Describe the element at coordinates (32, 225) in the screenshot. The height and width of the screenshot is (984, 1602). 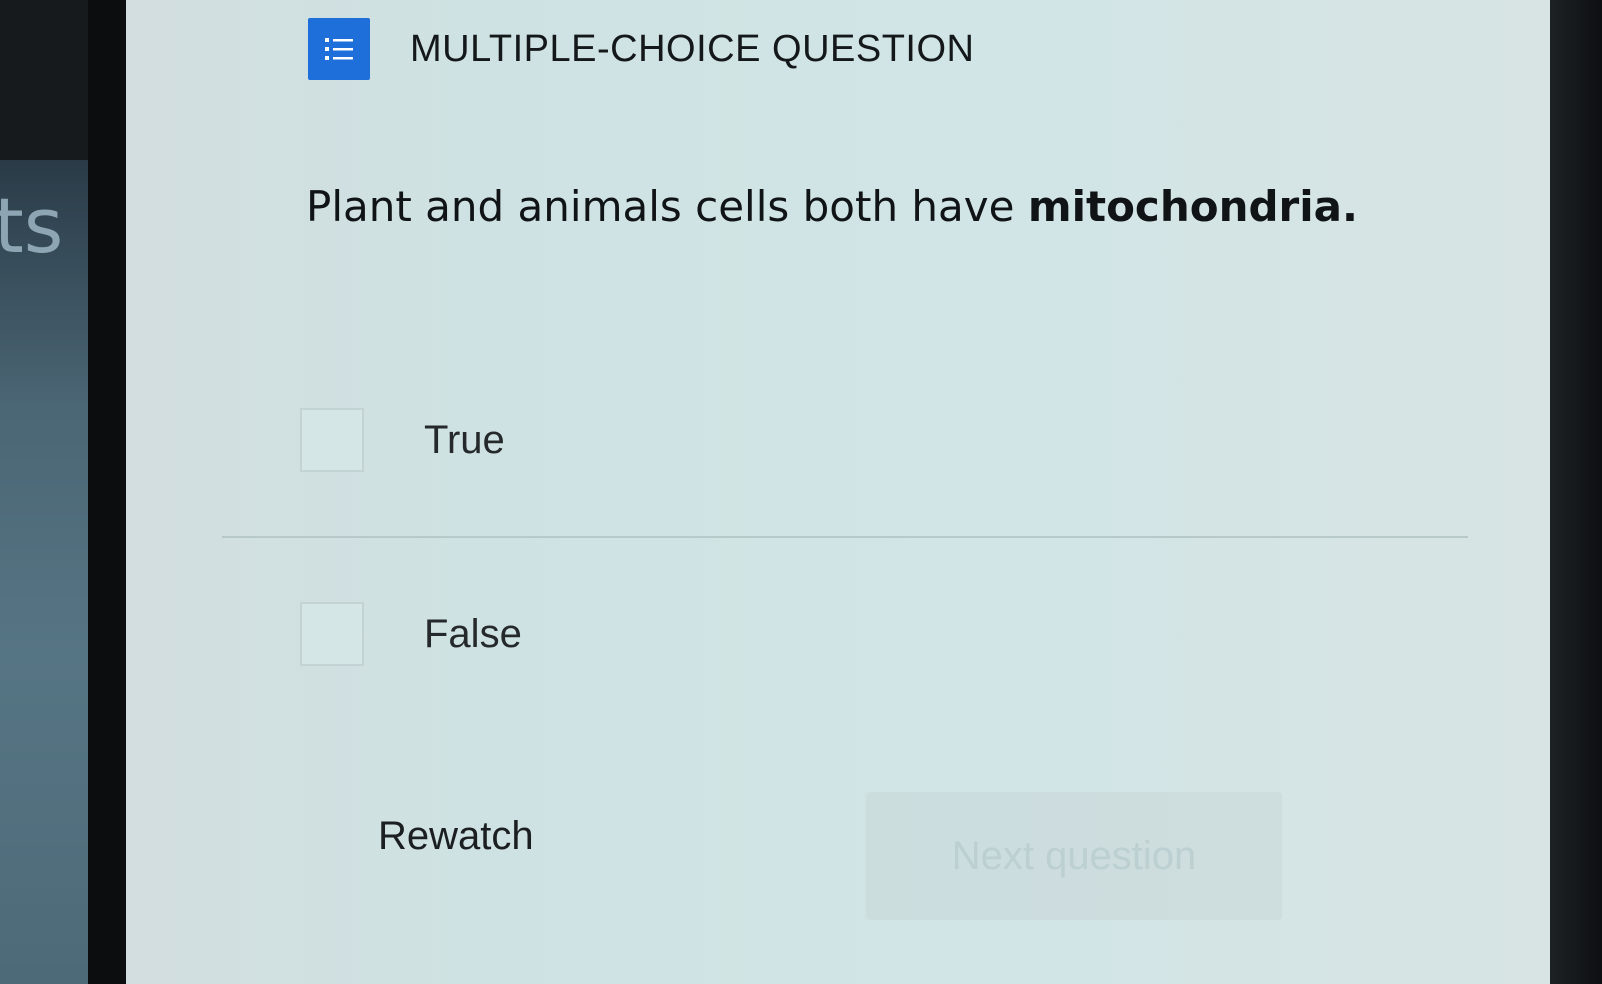
I see `background-partial-text: ts` at that location.